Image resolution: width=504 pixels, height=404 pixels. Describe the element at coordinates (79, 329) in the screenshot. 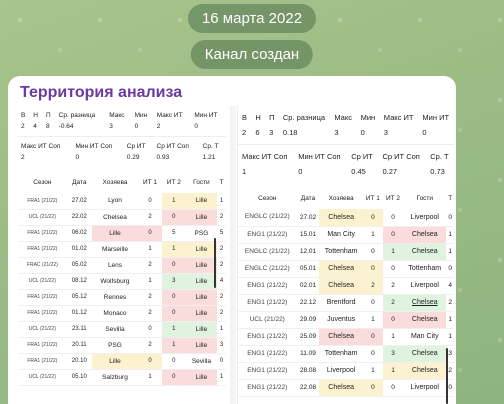

I see `date-cell: 23.11` at that location.